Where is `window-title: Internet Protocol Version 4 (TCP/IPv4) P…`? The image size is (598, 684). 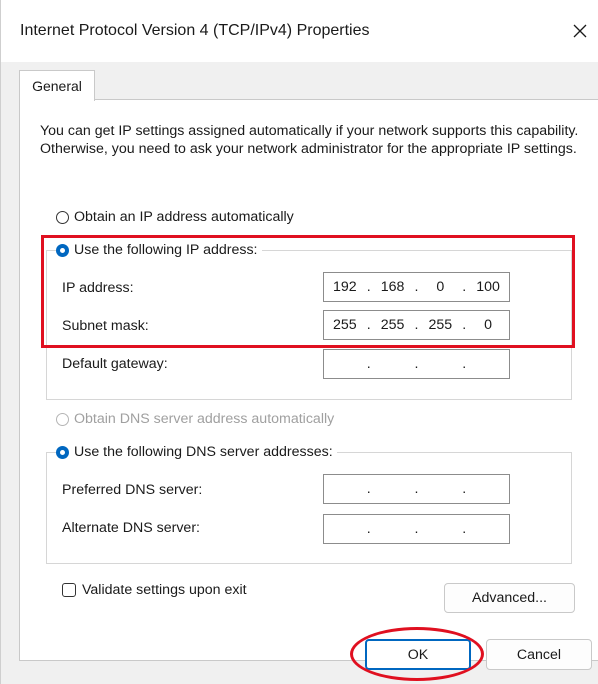 window-title: Internet Protocol Version 4 (TCP/IPv4) P… is located at coordinates (195, 30).